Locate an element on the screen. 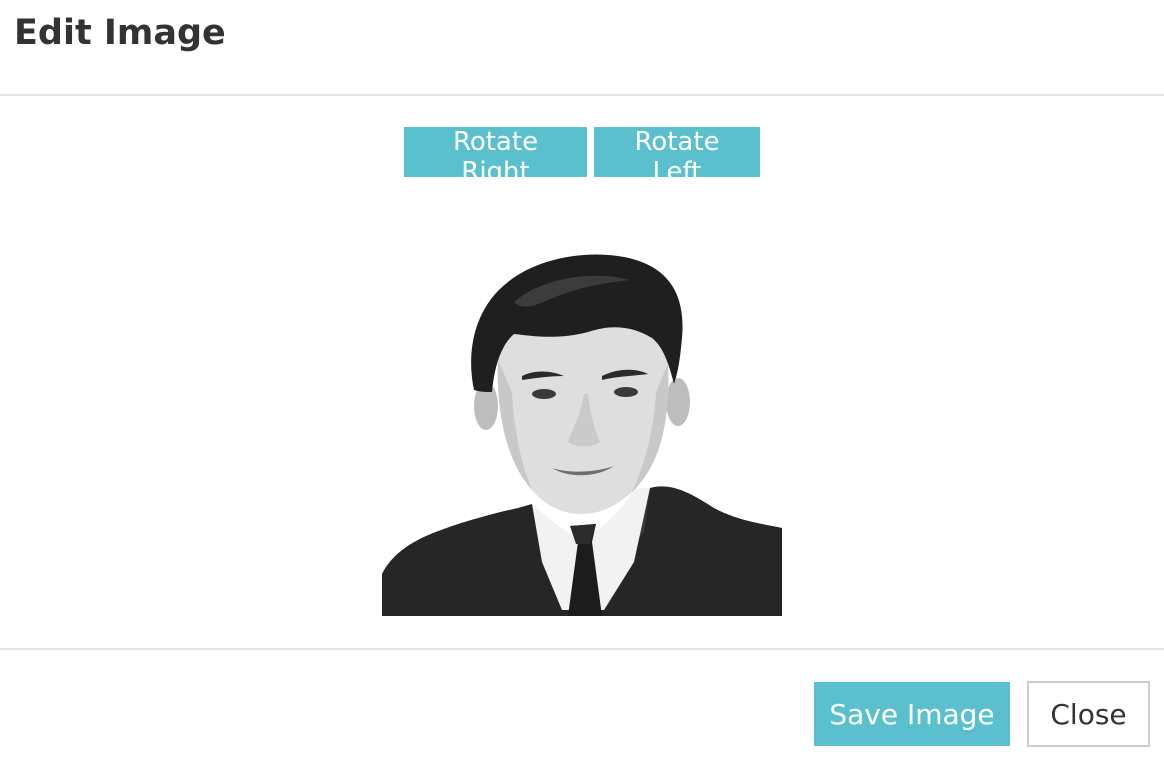 The height and width of the screenshot is (766, 1164). rotate-right-button: Rotate Right is located at coordinates (495, 157).